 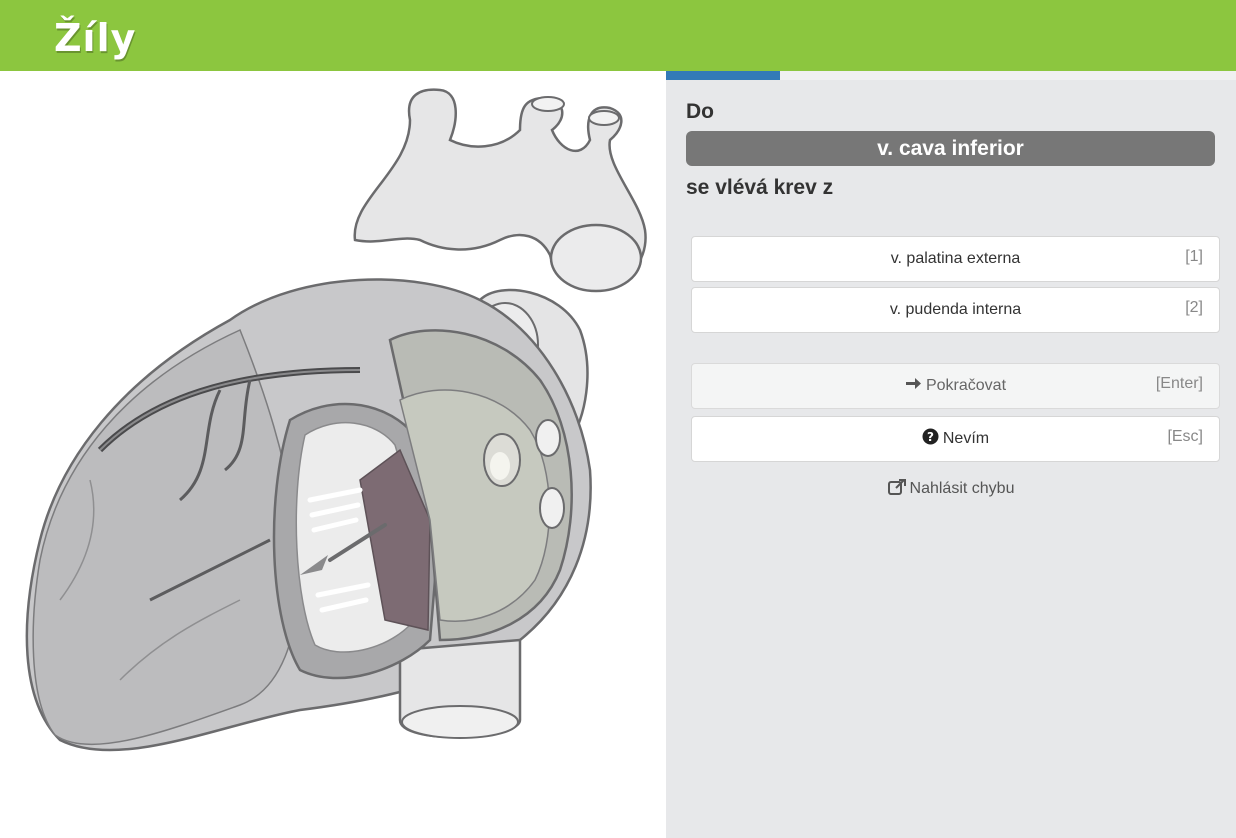 I want to click on dont-know-button-content: ? Nevím, so click(x=955, y=439).